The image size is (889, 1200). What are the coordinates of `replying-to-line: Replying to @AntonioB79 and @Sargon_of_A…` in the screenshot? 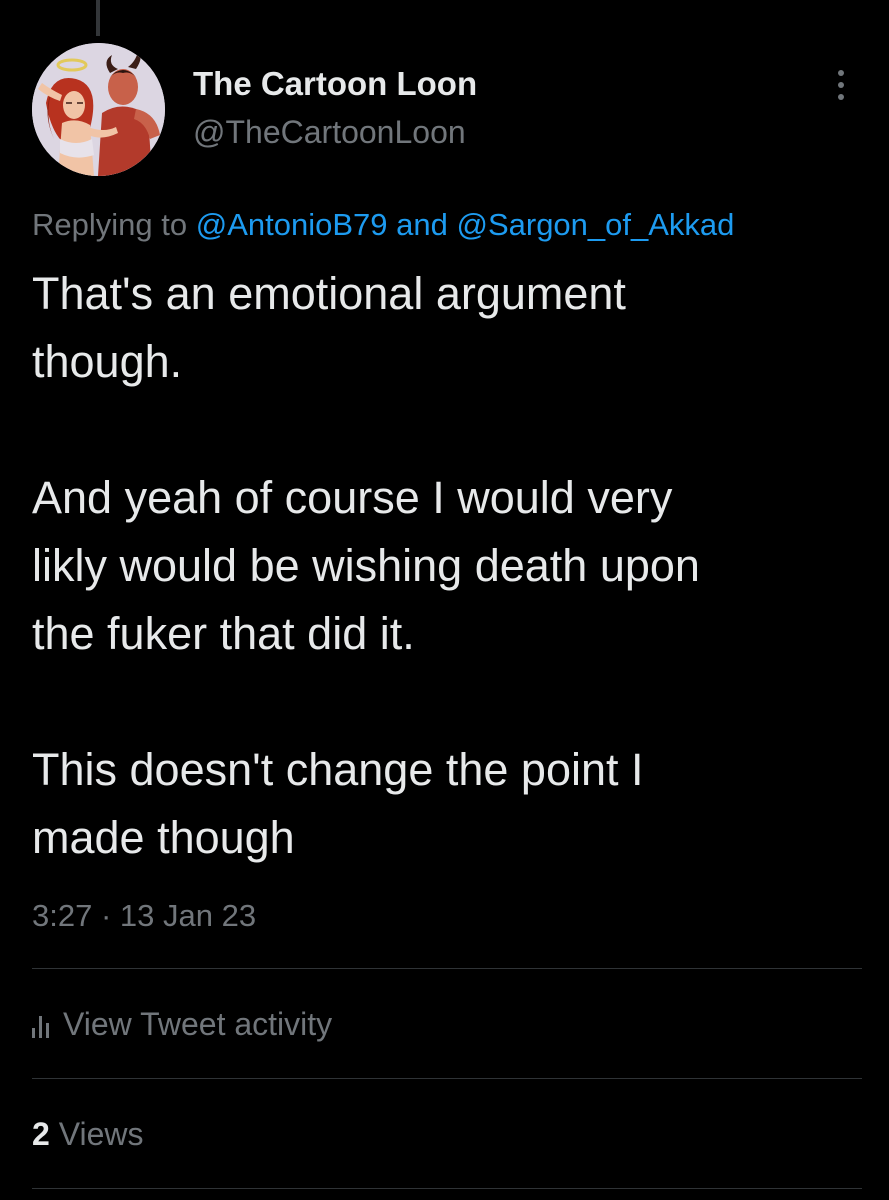 It's located at (383, 225).